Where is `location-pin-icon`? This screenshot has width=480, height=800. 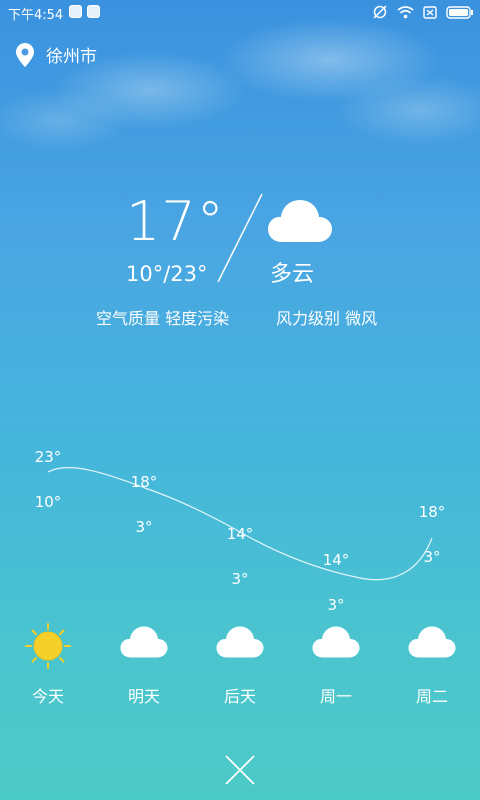 location-pin-icon is located at coordinates (25, 54).